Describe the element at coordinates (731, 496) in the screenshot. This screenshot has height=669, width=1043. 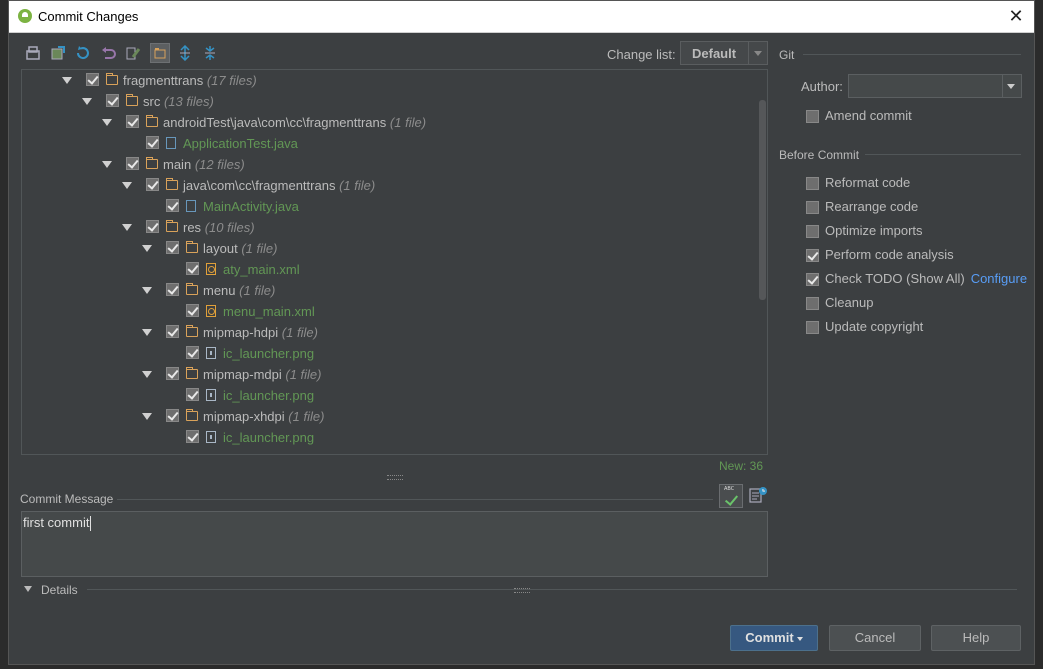
I see `spellcheck-icon` at that location.